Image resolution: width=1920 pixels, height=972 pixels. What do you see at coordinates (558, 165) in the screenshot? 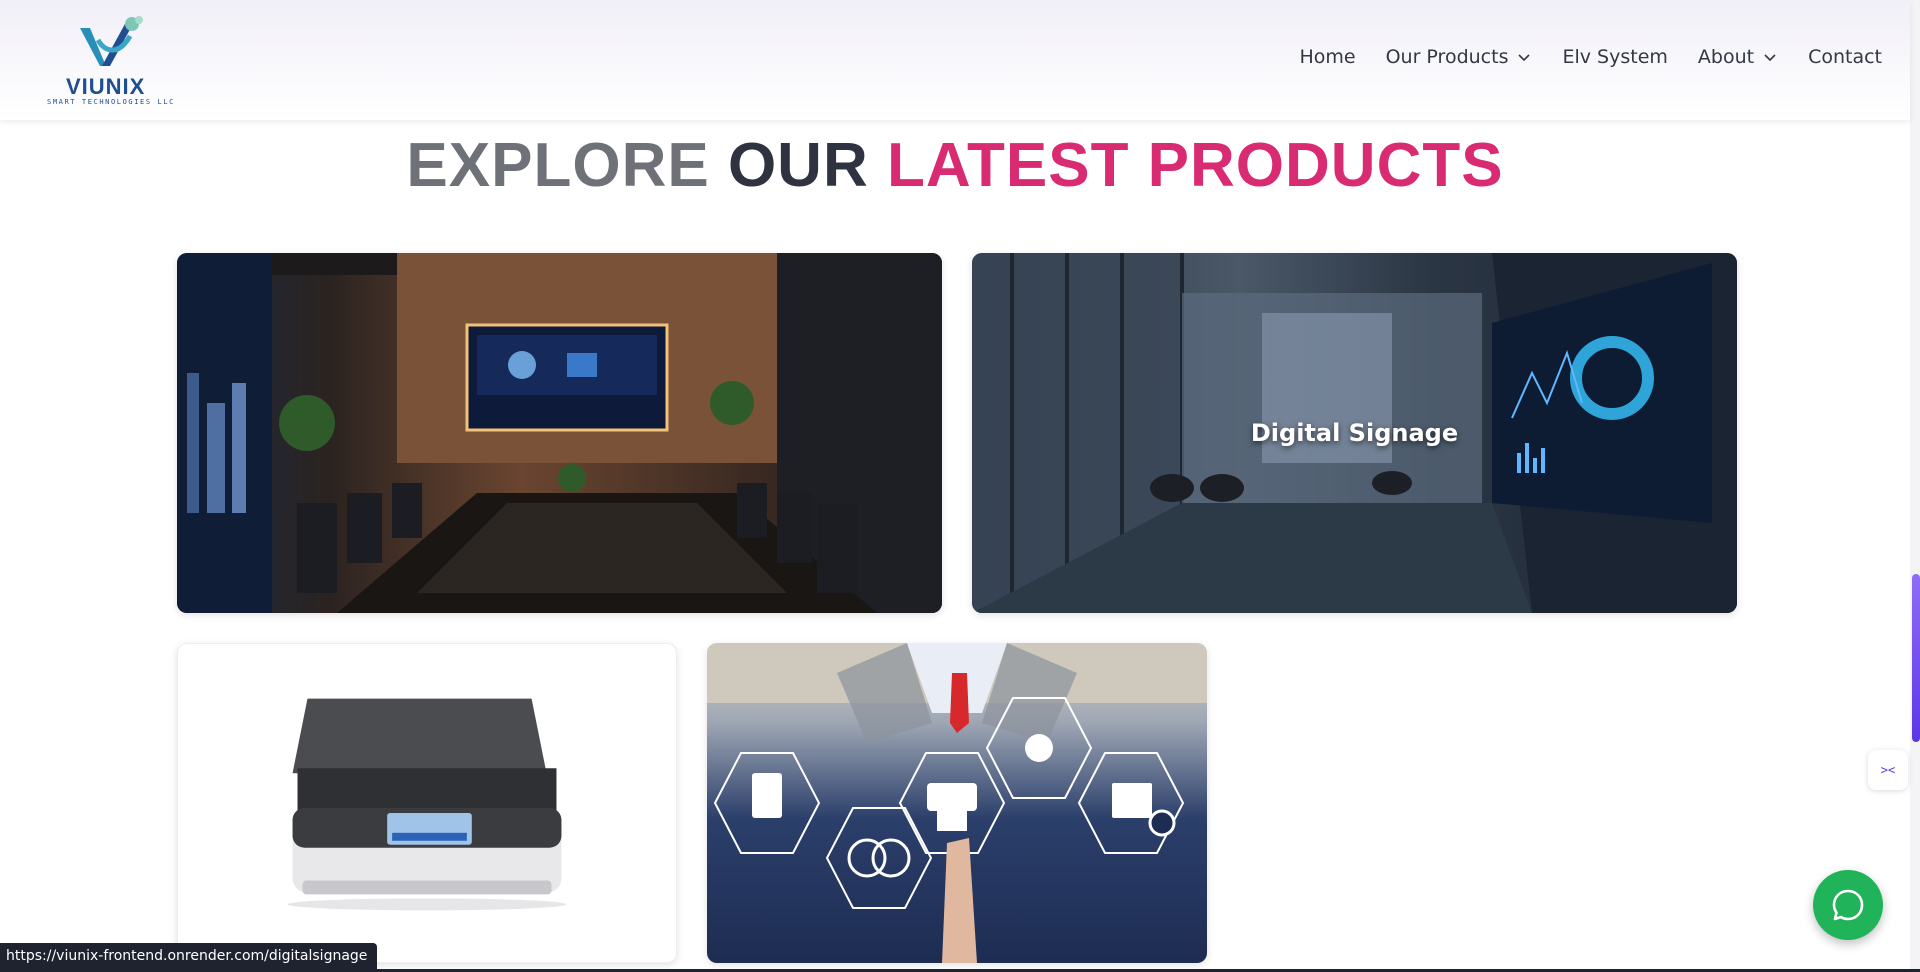
I see `title-explore: EXPLORE` at bounding box center [558, 165].